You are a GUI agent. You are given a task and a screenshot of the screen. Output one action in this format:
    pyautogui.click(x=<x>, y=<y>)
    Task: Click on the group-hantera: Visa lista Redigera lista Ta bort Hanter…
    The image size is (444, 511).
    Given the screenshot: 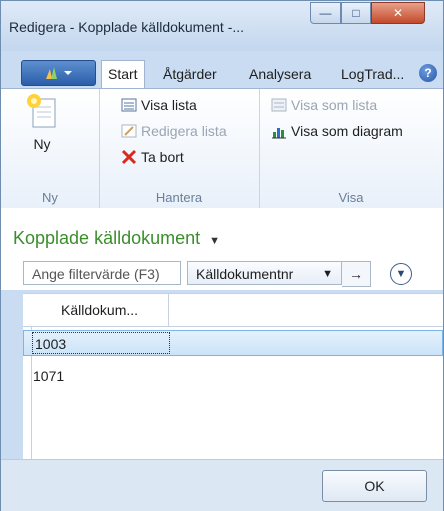 What is the action you would take?
    pyautogui.click(x=179, y=149)
    